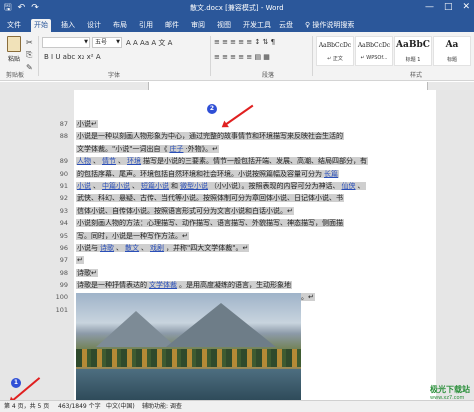  What do you see at coordinates (116, 185) in the screenshot?
I see `hyperlink-text: 中篇小说` at bounding box center [116, 185].